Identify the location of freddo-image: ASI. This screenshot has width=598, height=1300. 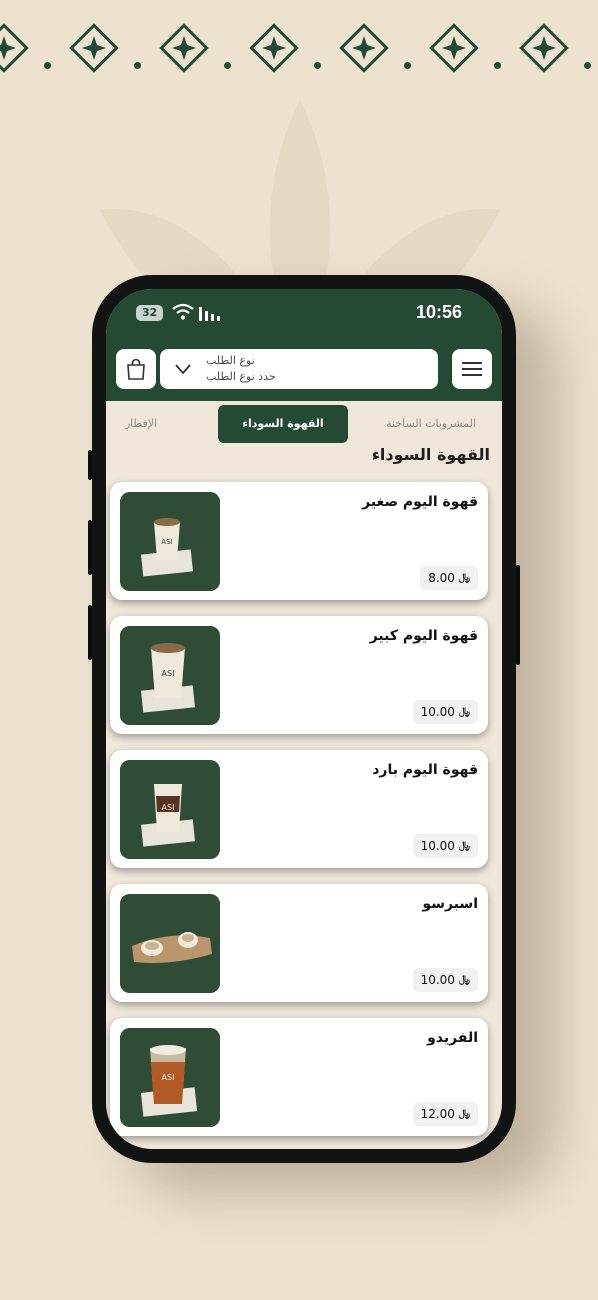
(170, 1077).